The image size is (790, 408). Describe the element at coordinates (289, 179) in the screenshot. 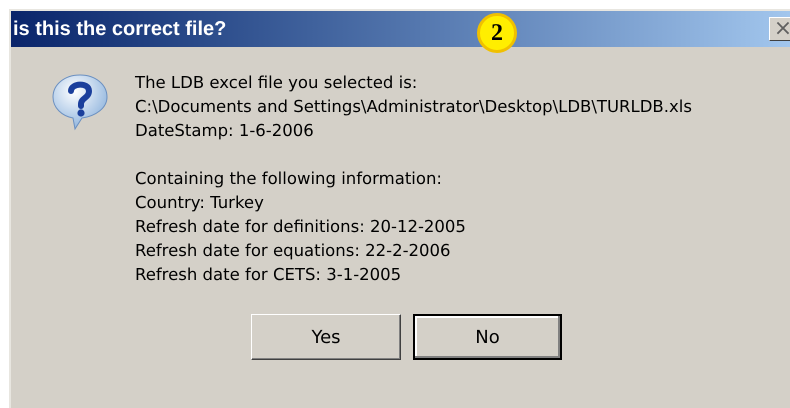

I see `message-line: Containing the following information:` at that location.